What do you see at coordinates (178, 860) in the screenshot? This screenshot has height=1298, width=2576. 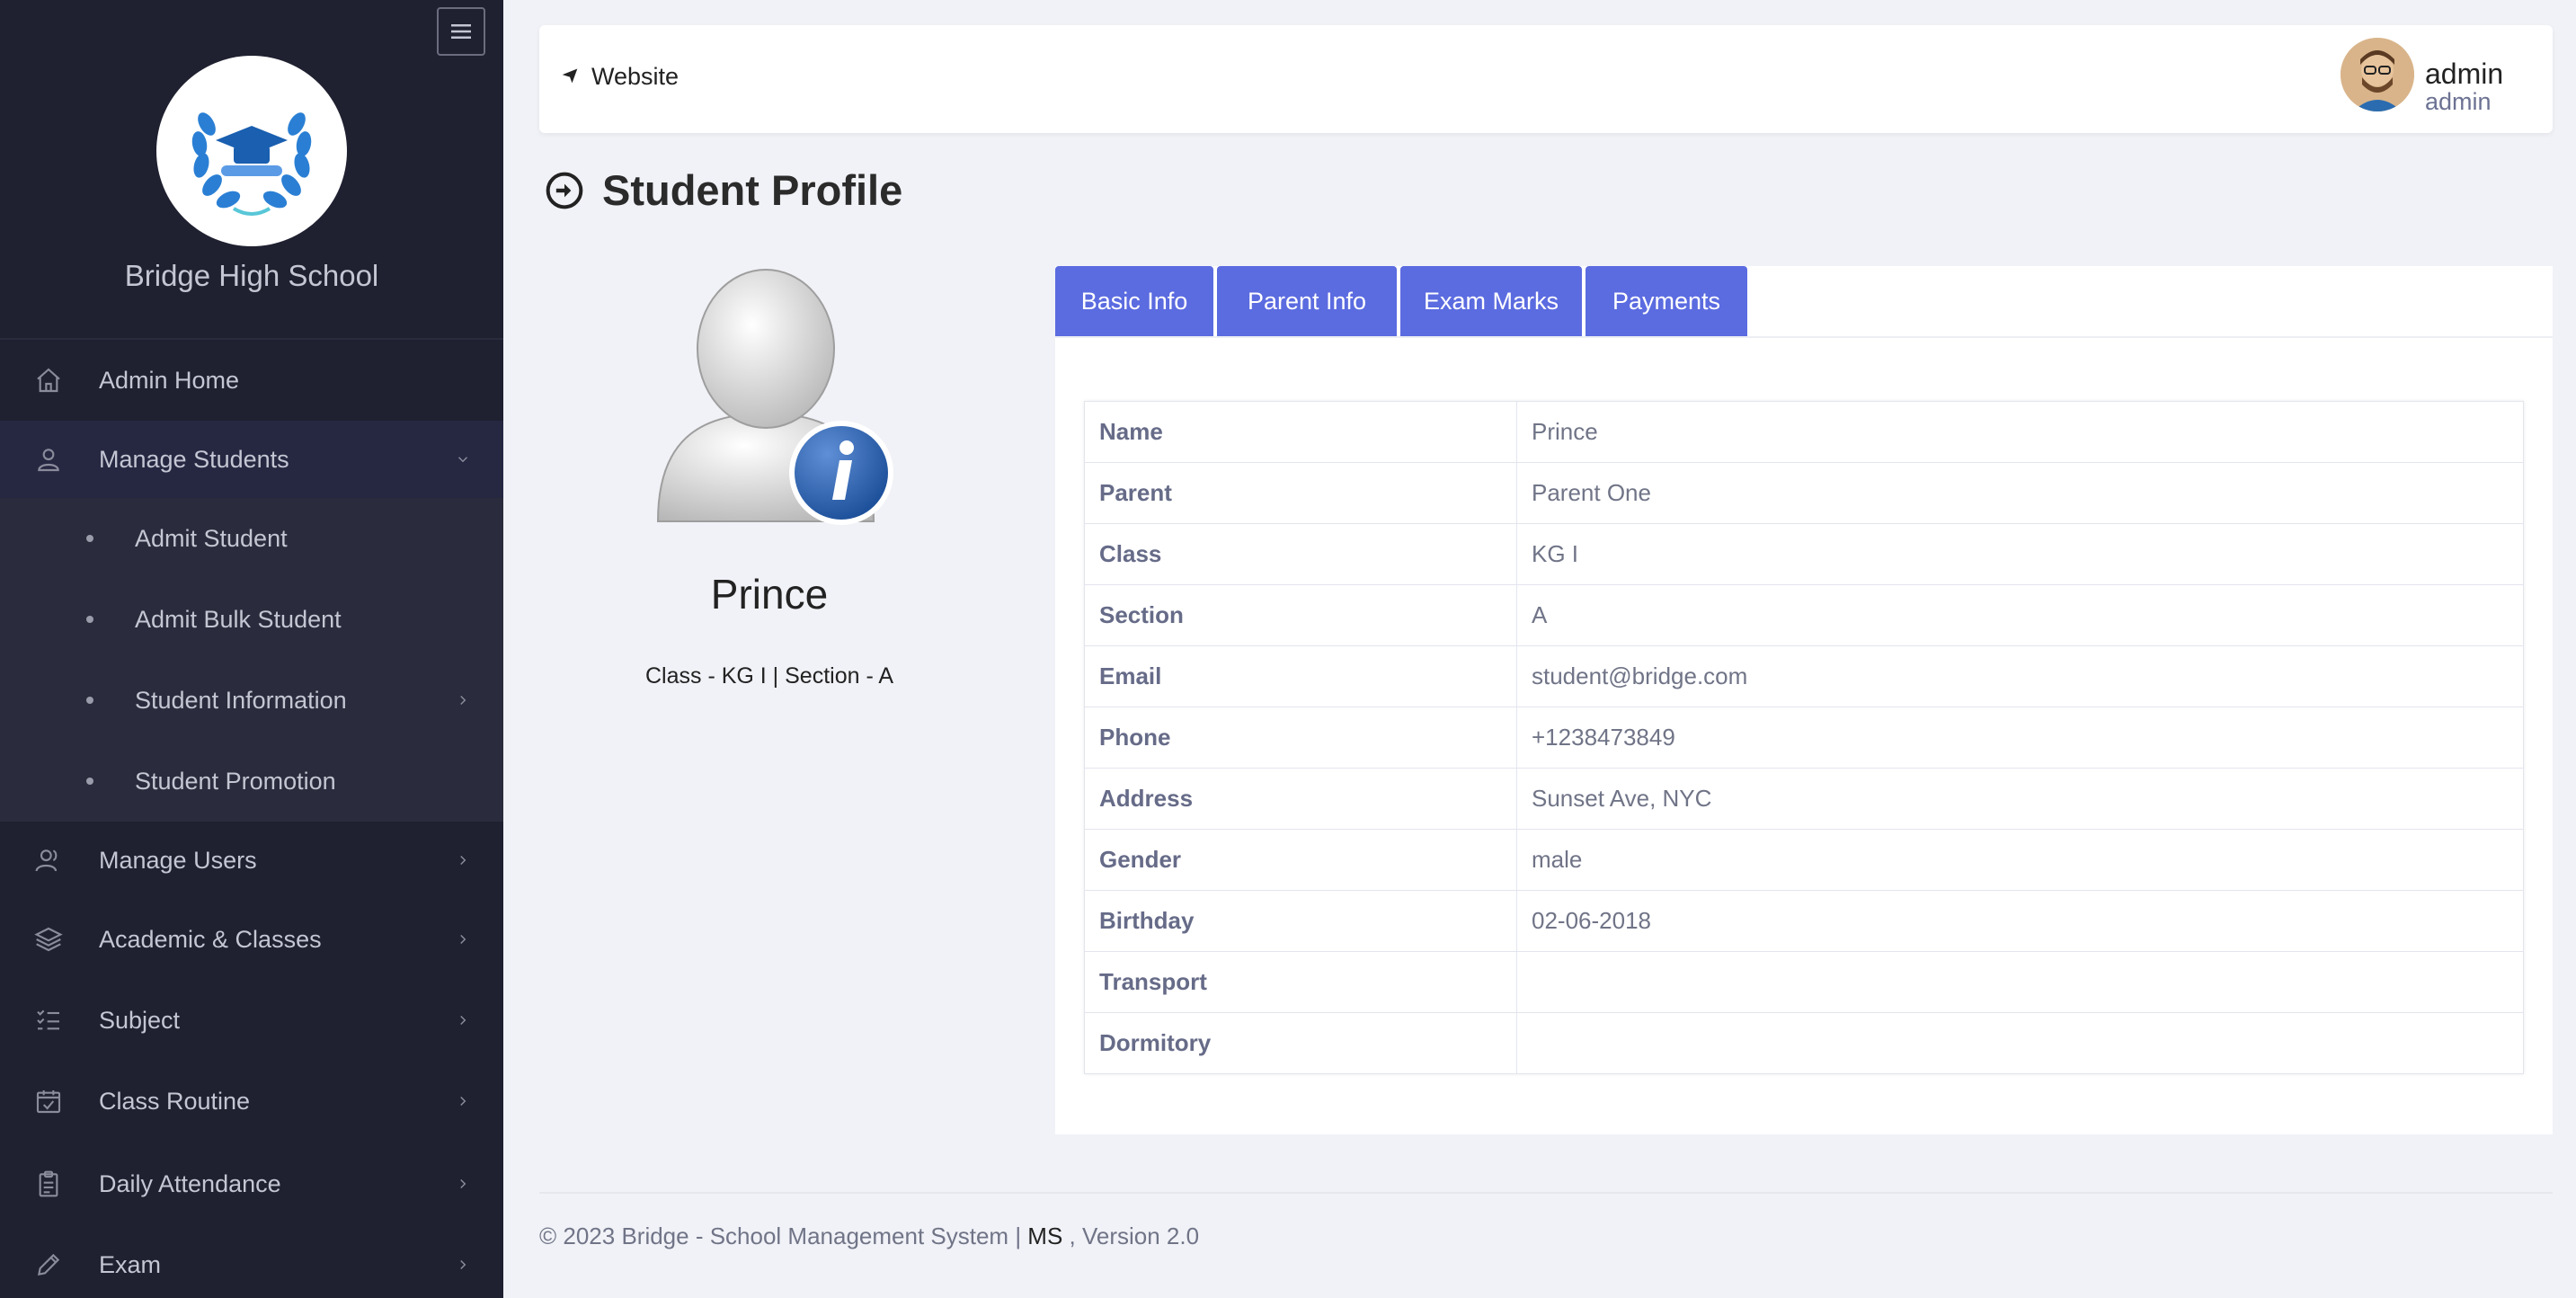 I see `sidebar-item-label: Manage Users` at bounding box center [178, 860].